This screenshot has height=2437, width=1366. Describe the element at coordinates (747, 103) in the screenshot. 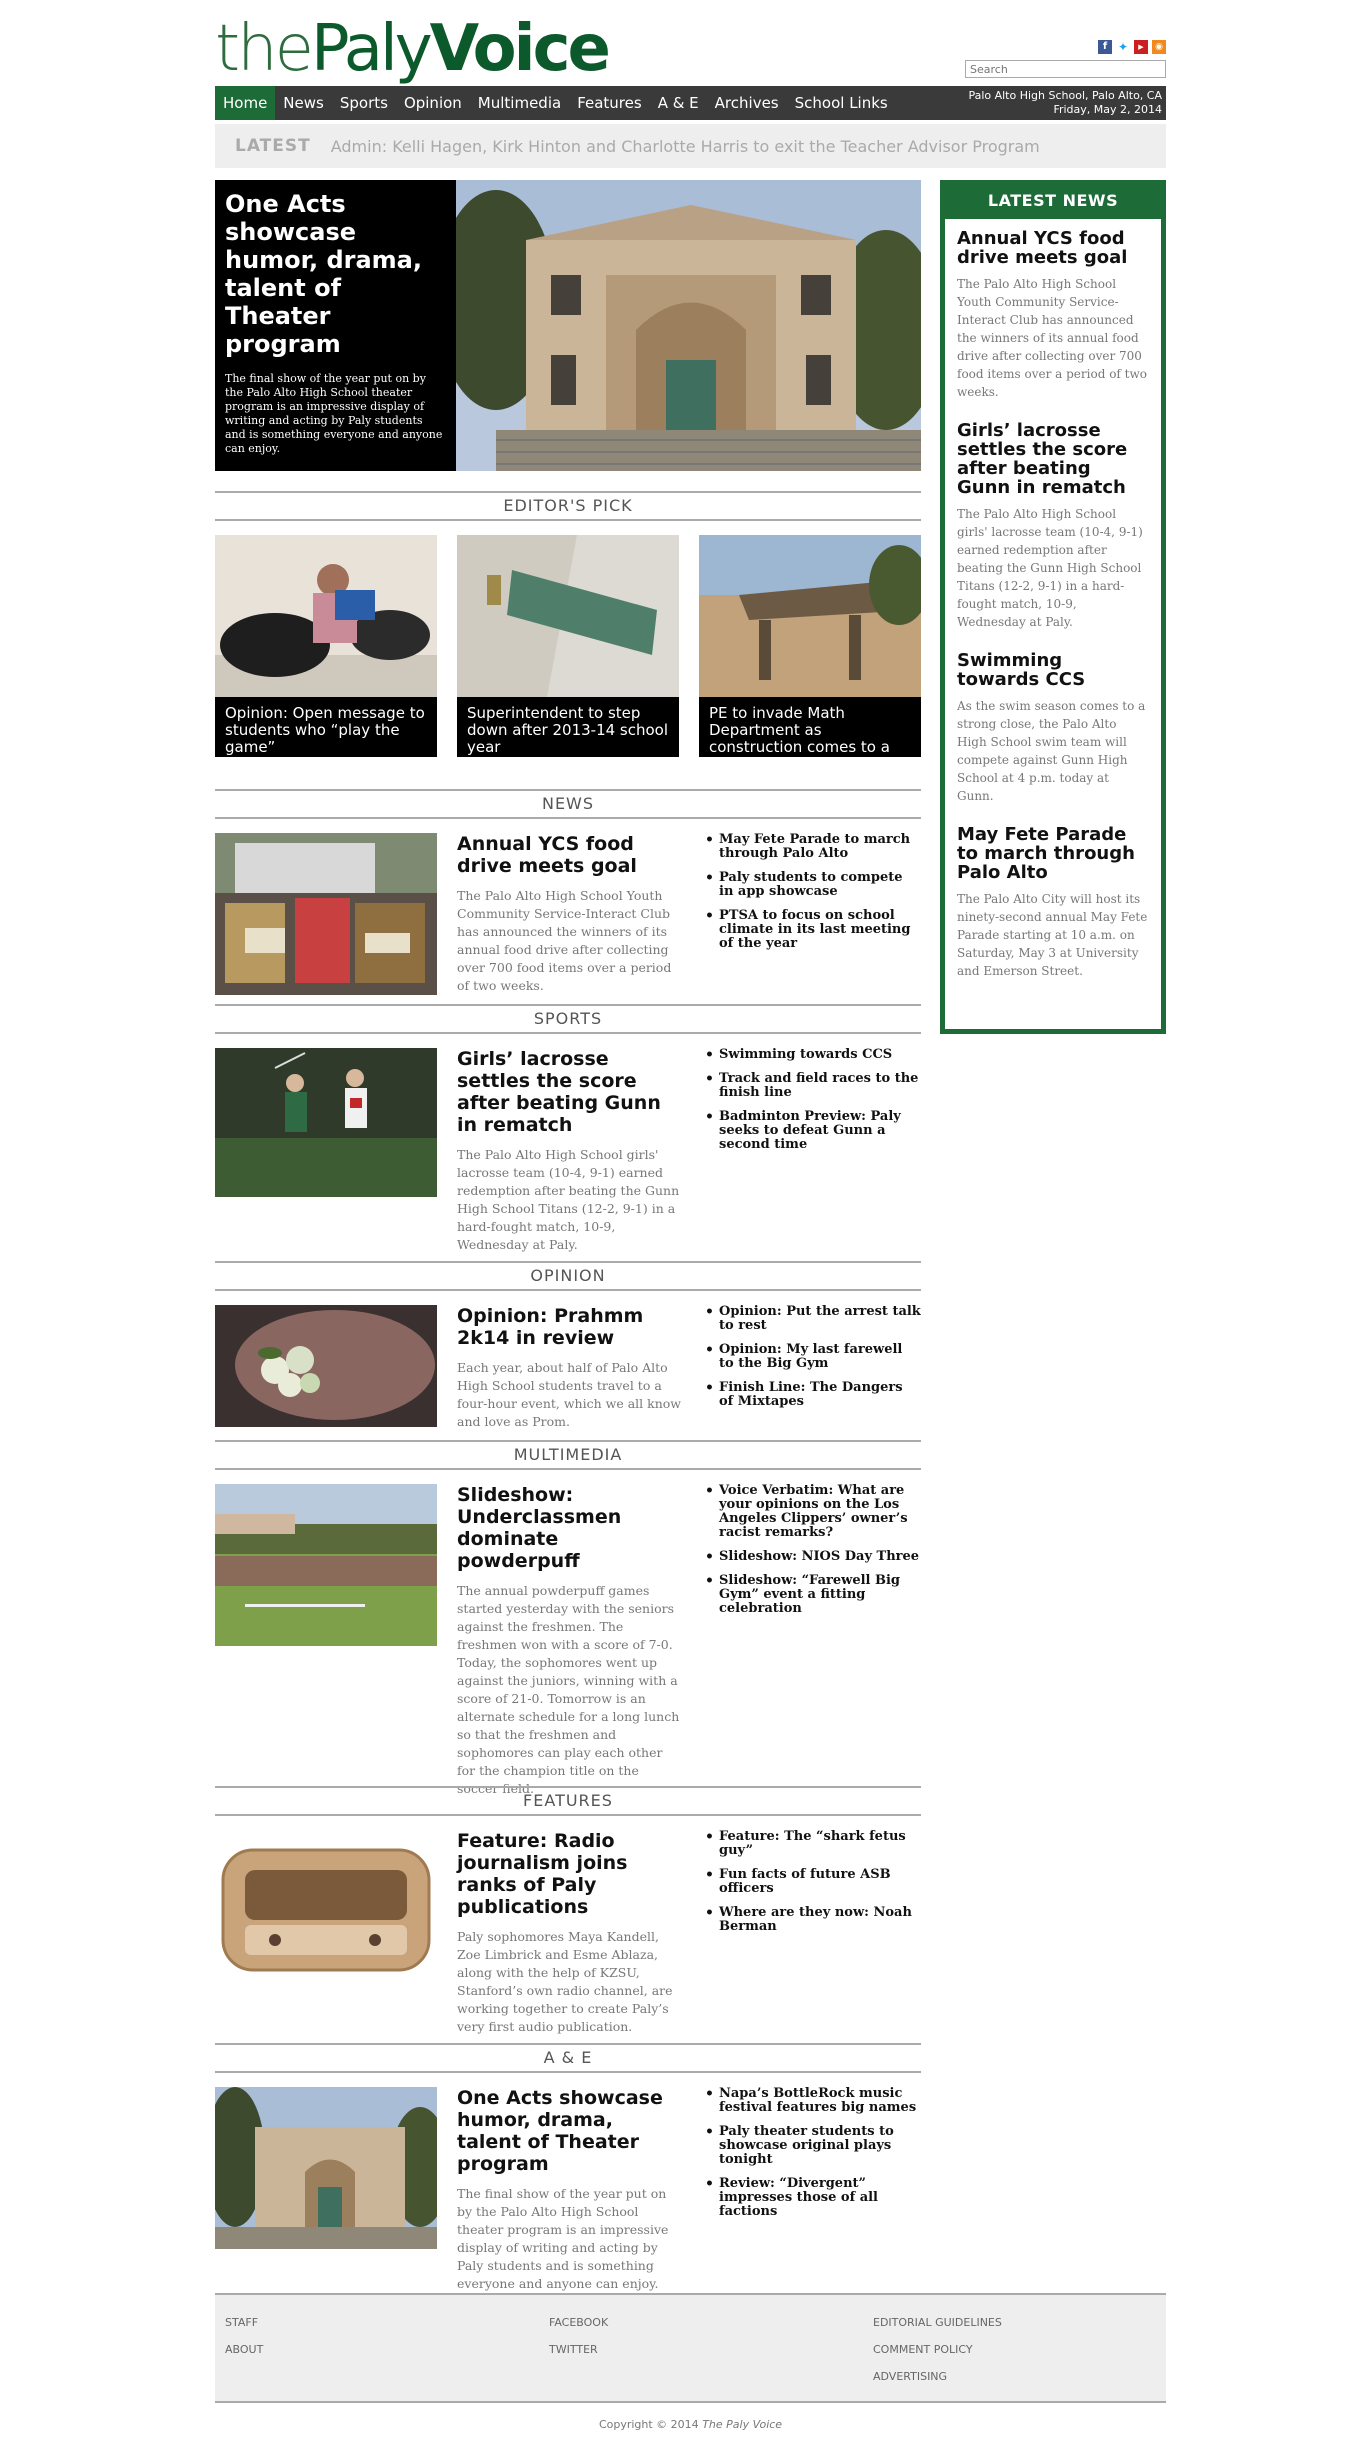

I see `nav-archives: Archives` at that location.